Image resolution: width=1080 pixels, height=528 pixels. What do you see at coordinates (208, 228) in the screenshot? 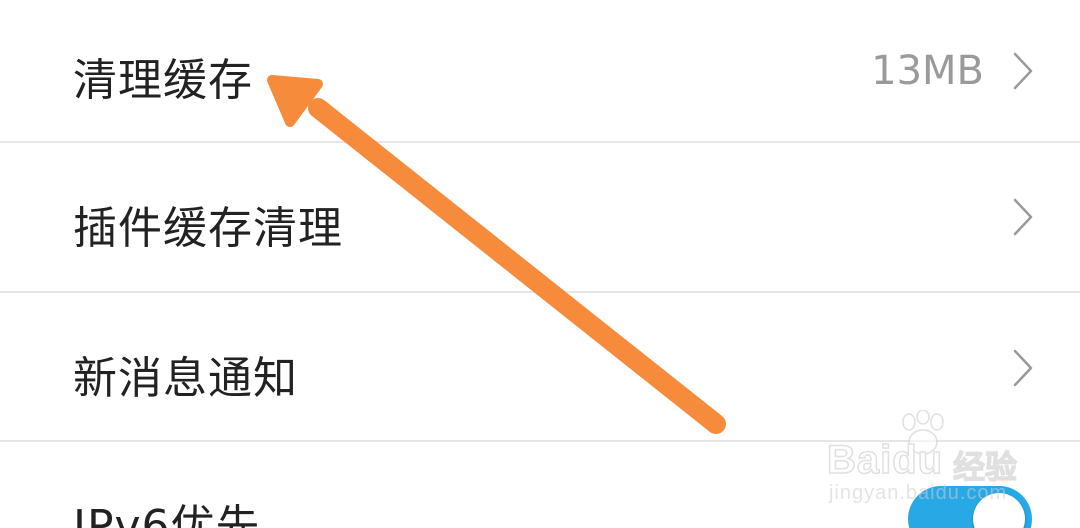
I see `settings-item-label: 插件缓存清理` at bounding box center [208, 228].